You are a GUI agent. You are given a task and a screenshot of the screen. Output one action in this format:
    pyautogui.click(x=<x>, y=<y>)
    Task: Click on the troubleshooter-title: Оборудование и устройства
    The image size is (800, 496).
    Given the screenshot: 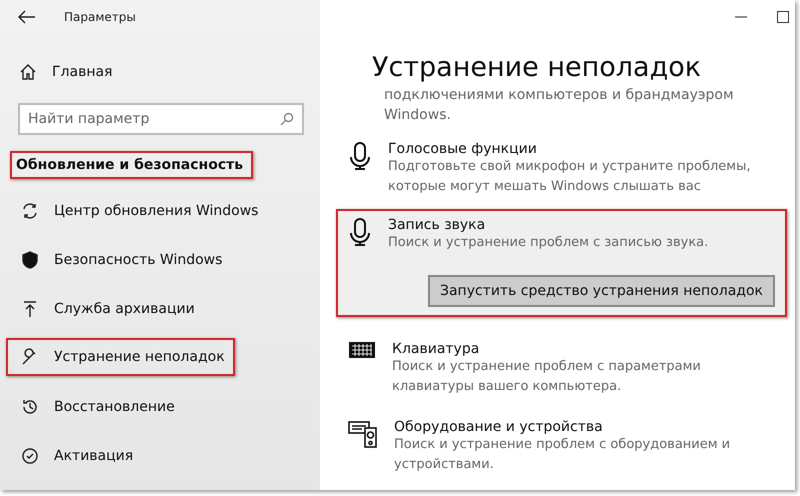 What is the action you would take?
    pyautogui.click(x=499, y=427)
    